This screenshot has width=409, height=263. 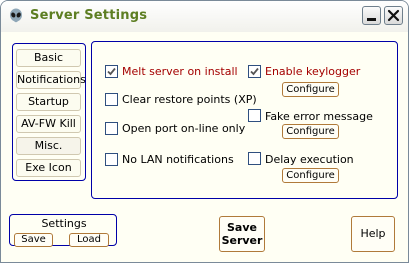 I want to click on melt-server-checkbox, so click(x=111, y=71).